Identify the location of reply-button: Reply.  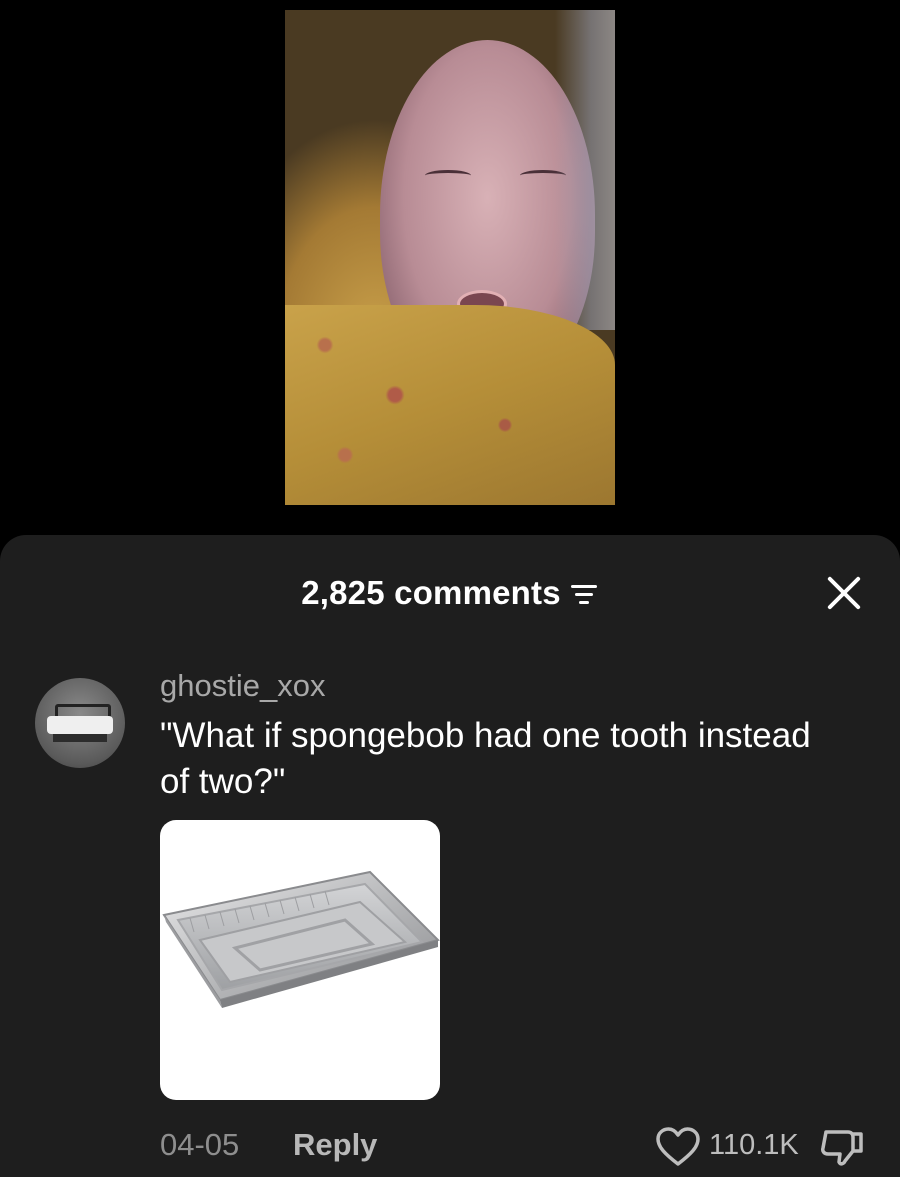
(335, 1145).